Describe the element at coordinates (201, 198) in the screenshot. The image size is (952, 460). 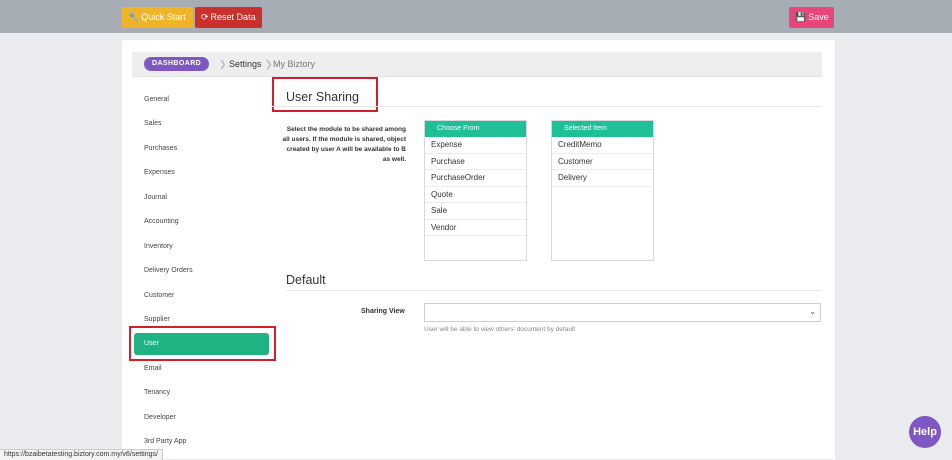
I see `sidebar-item-journal: Journal` at that location.